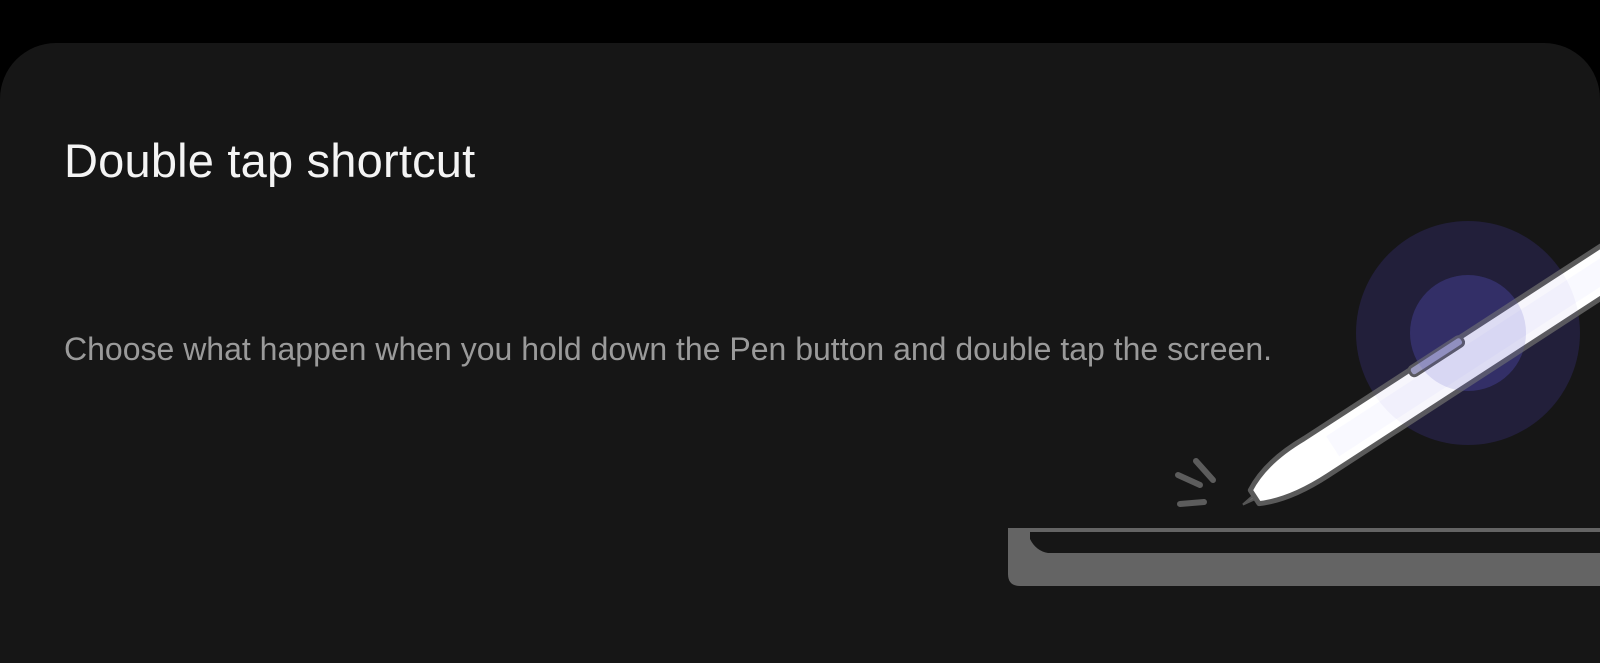 This screenshot has height=663, width=1600. I want to click on tap-sparks-icon, so click(1195, 482).